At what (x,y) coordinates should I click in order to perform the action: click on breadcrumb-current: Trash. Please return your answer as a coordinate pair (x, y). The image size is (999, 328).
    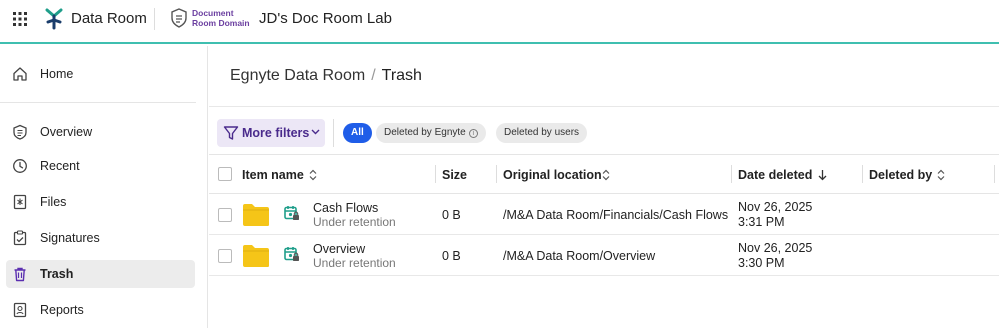
    Looking at the image, I should click on (401, 75).